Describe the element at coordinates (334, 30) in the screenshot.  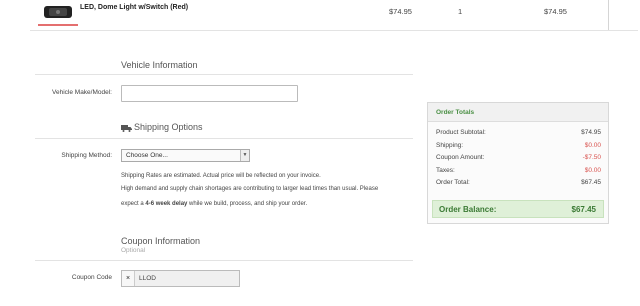
I see `row-divider` at that location.